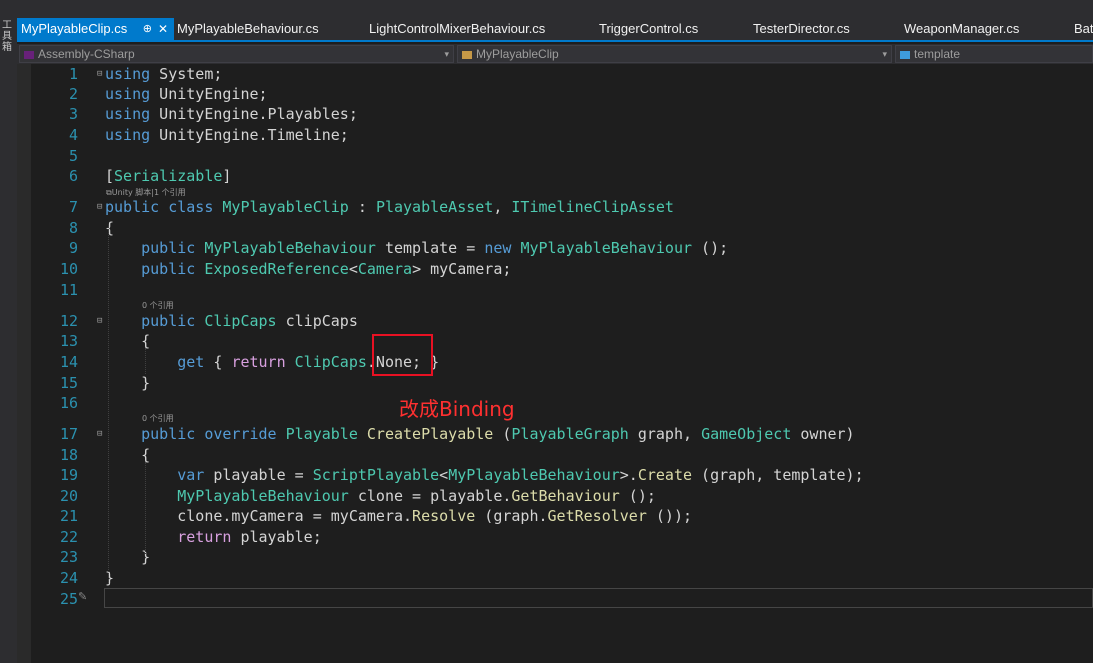  Describe the element at coordinates (8, 331) in the screenshot. I see `side-toolbox-rail: 工具箱` at that location.